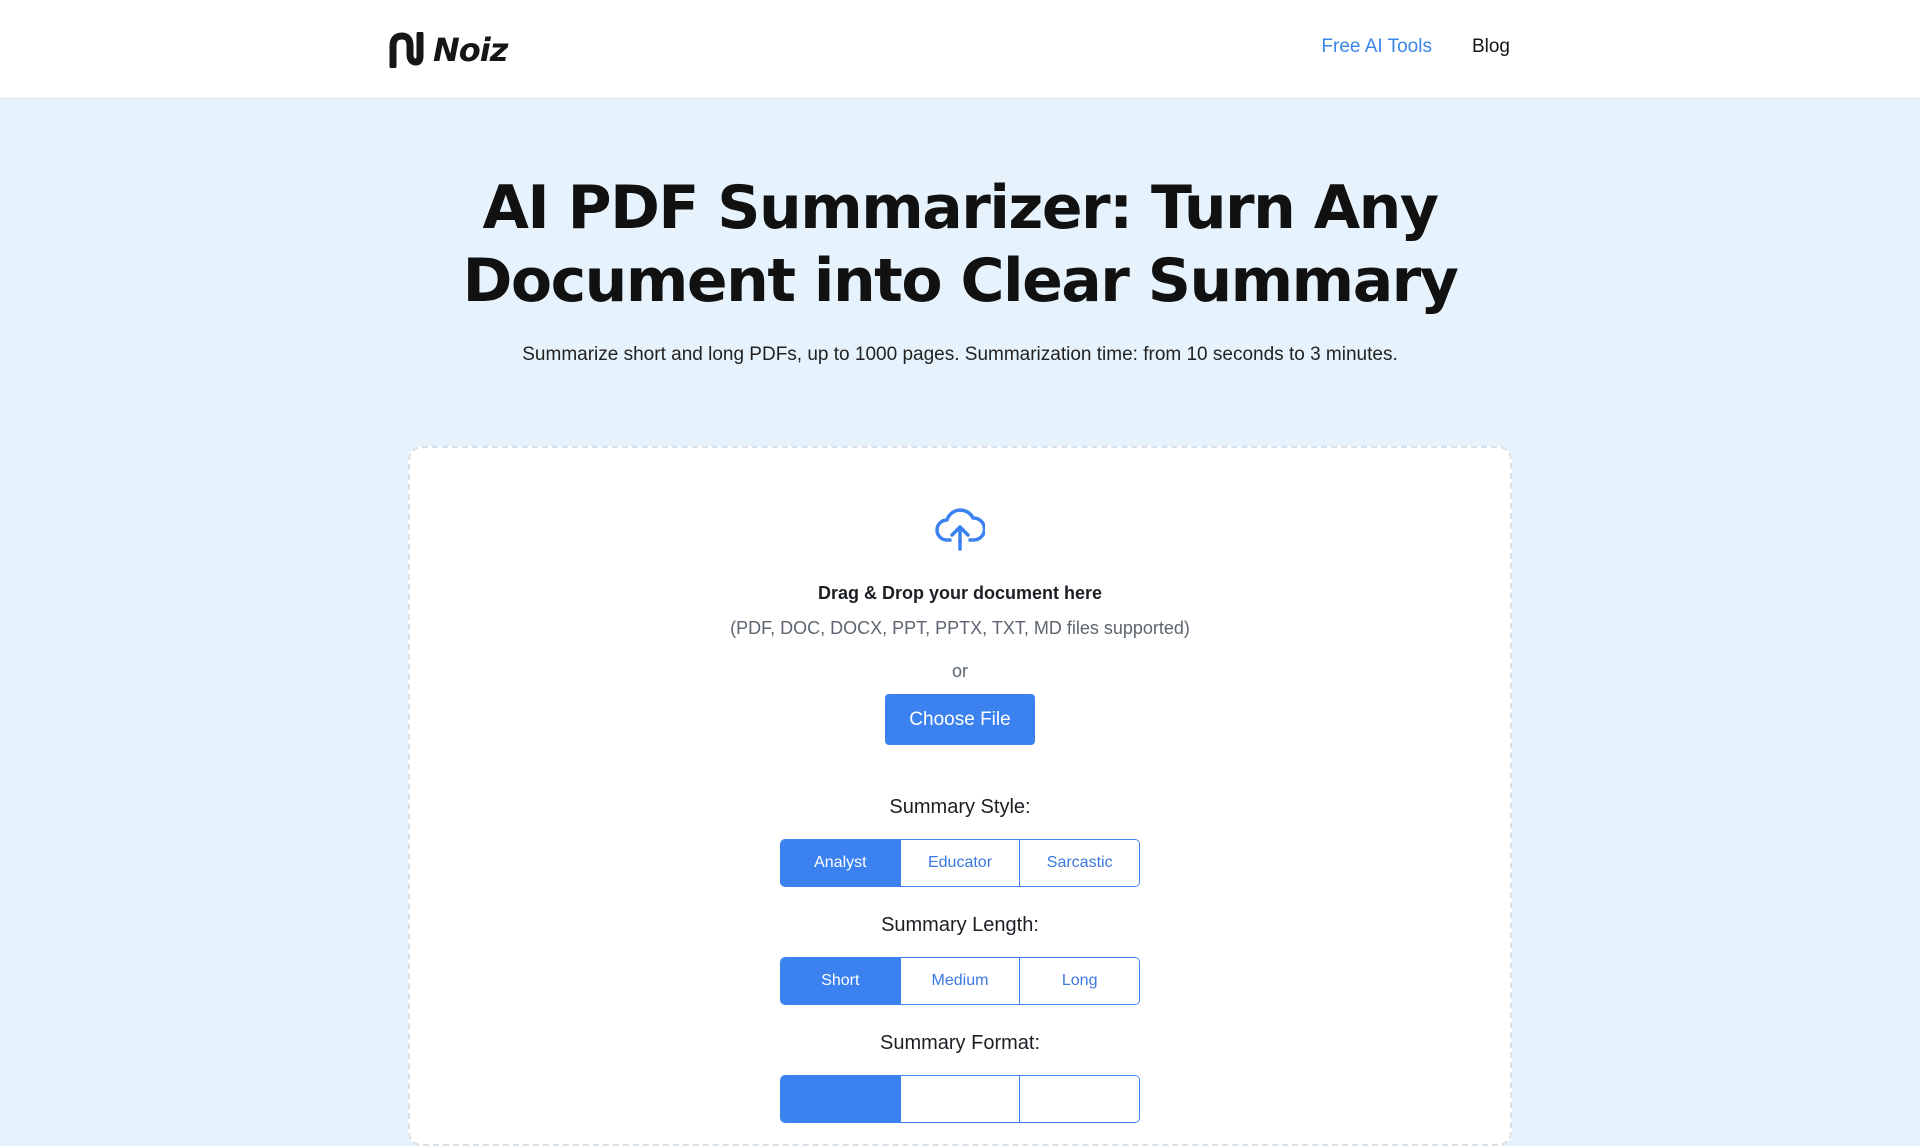 Image resolution: width=1920 pixels, height=1146 pixels. What do you see at coordinates (1491, 47) in the screenshot?
I see `nav-blog: Blog` at bounding box center [1491, 47].